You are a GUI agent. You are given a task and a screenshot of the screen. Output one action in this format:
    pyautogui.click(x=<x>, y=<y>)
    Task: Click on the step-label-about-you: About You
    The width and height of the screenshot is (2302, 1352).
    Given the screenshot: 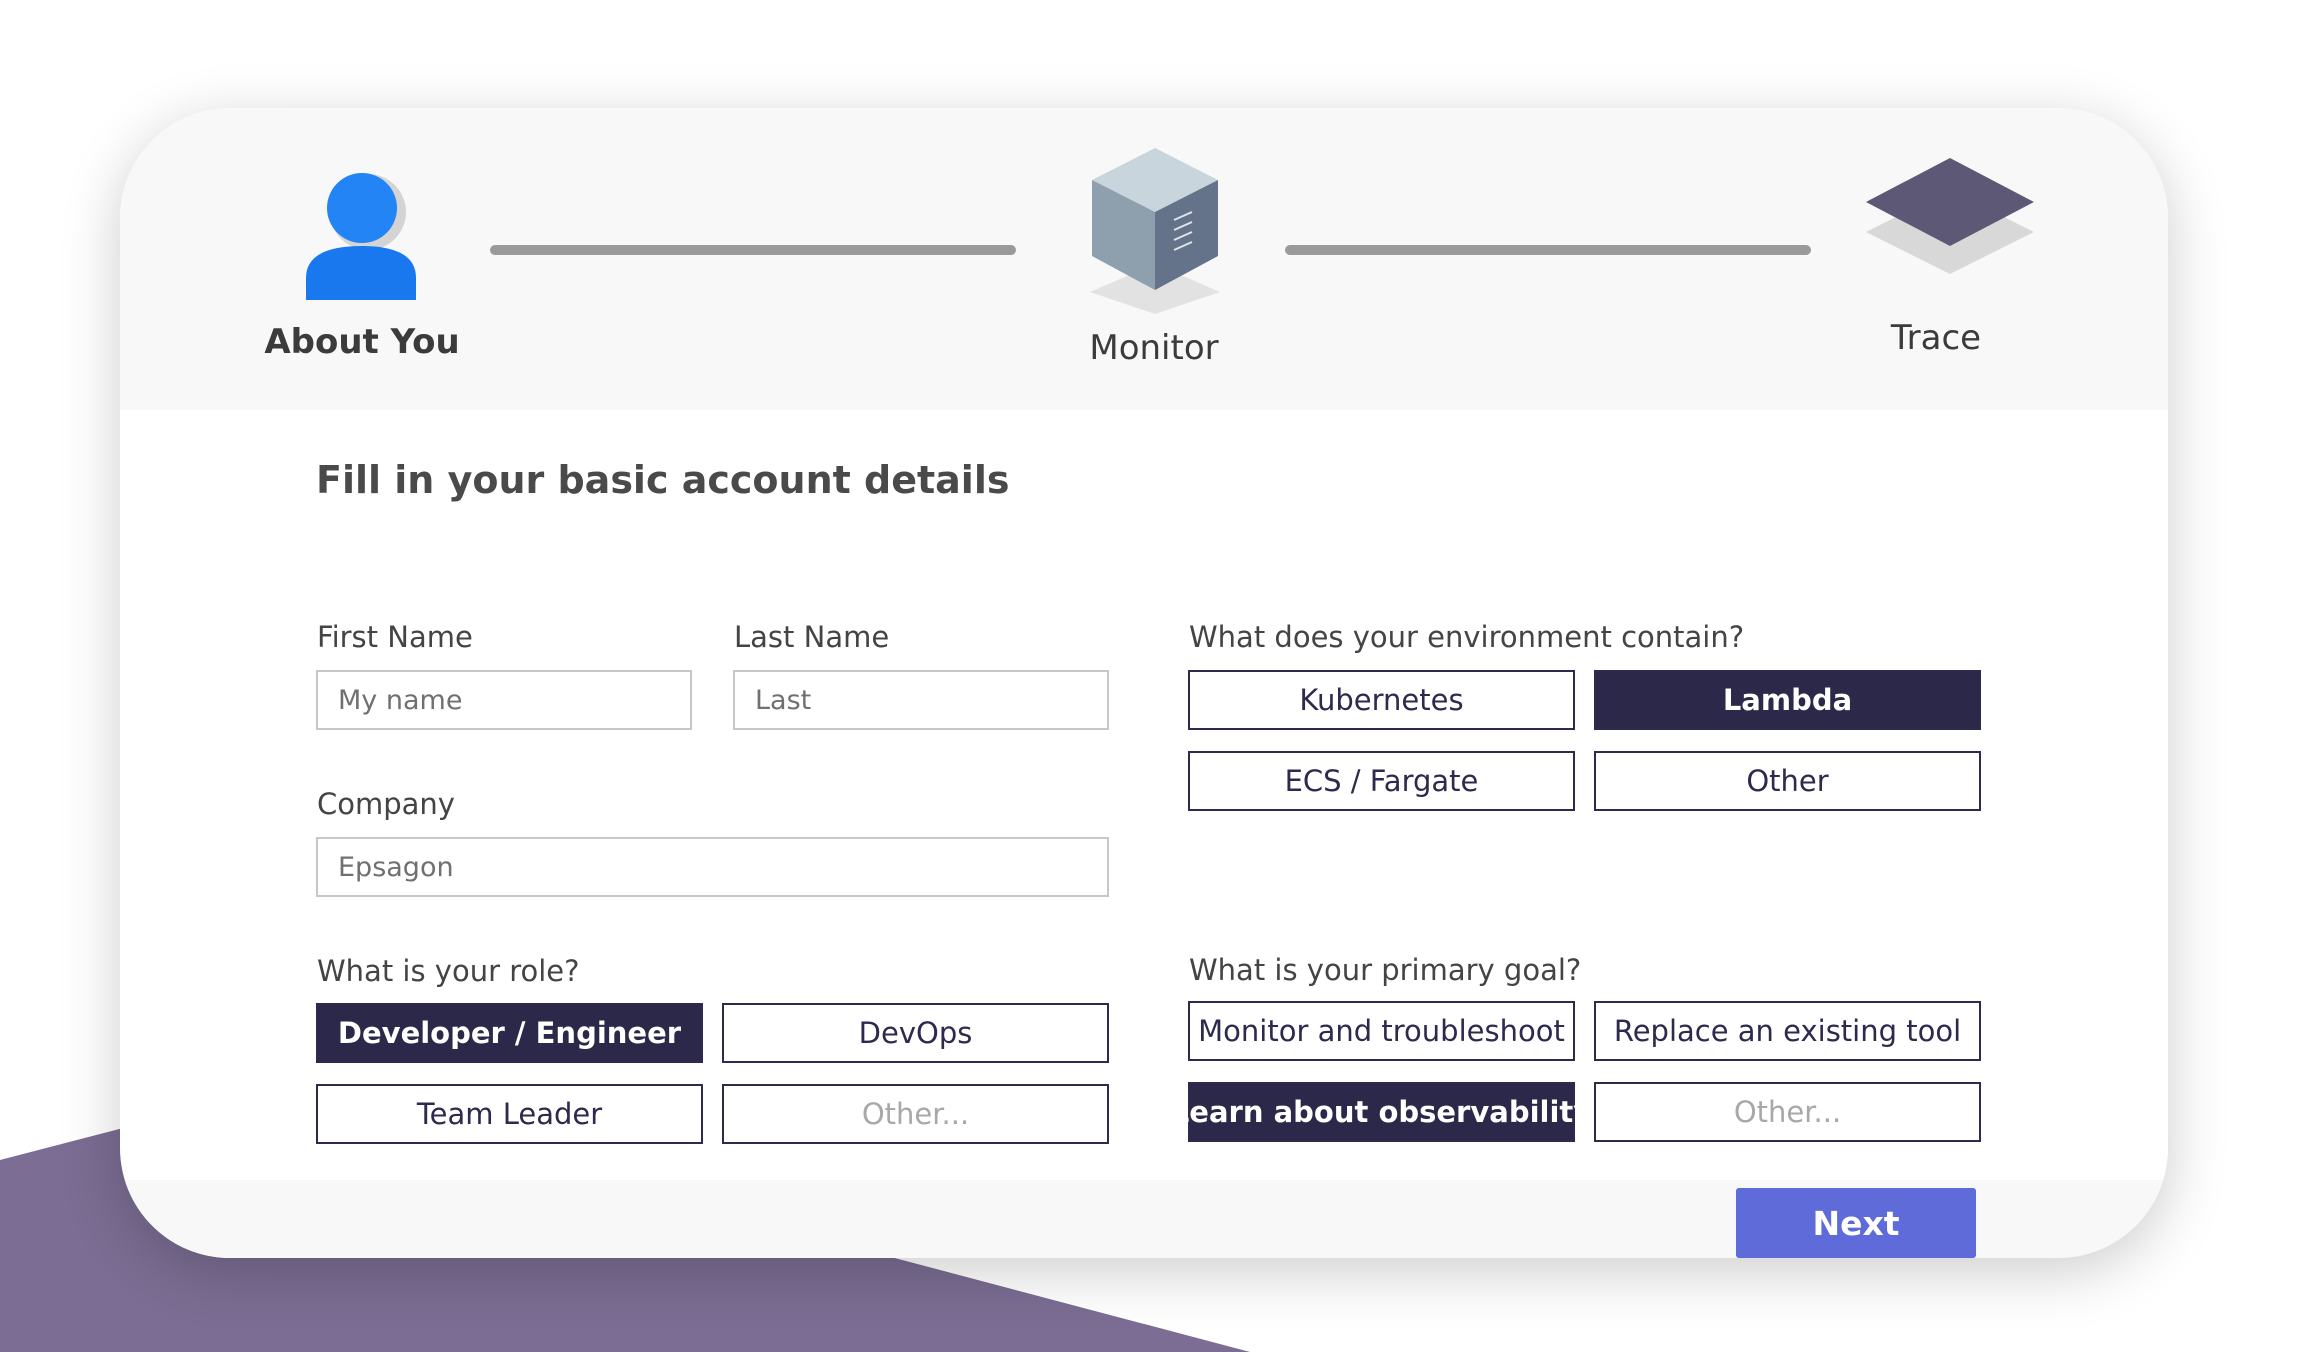 What is the action you would take?
    pyautogui.click(x=362, y=342)
    